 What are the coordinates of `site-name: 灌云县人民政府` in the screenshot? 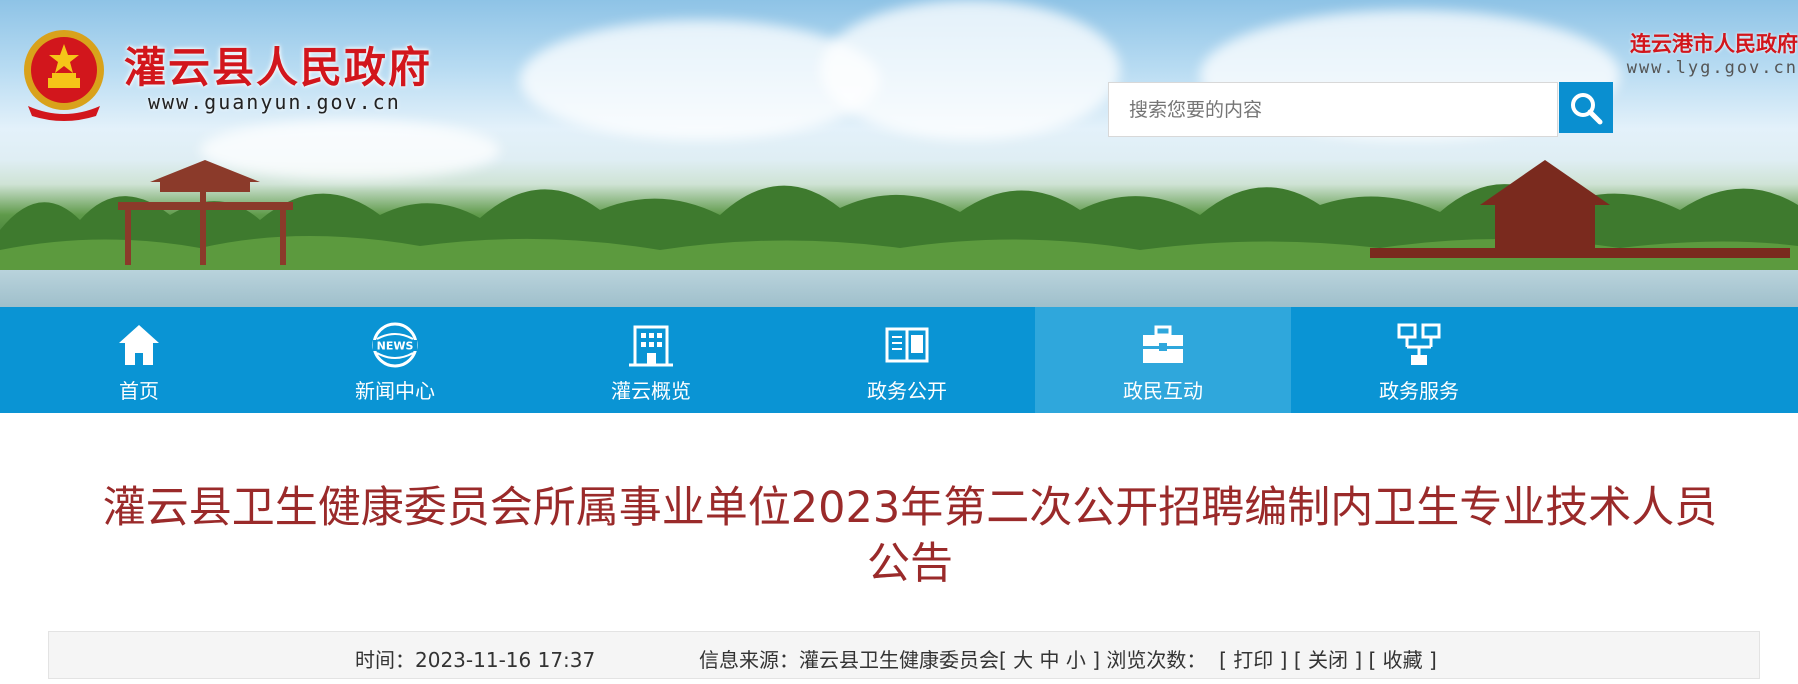 It's located at (278, 64).